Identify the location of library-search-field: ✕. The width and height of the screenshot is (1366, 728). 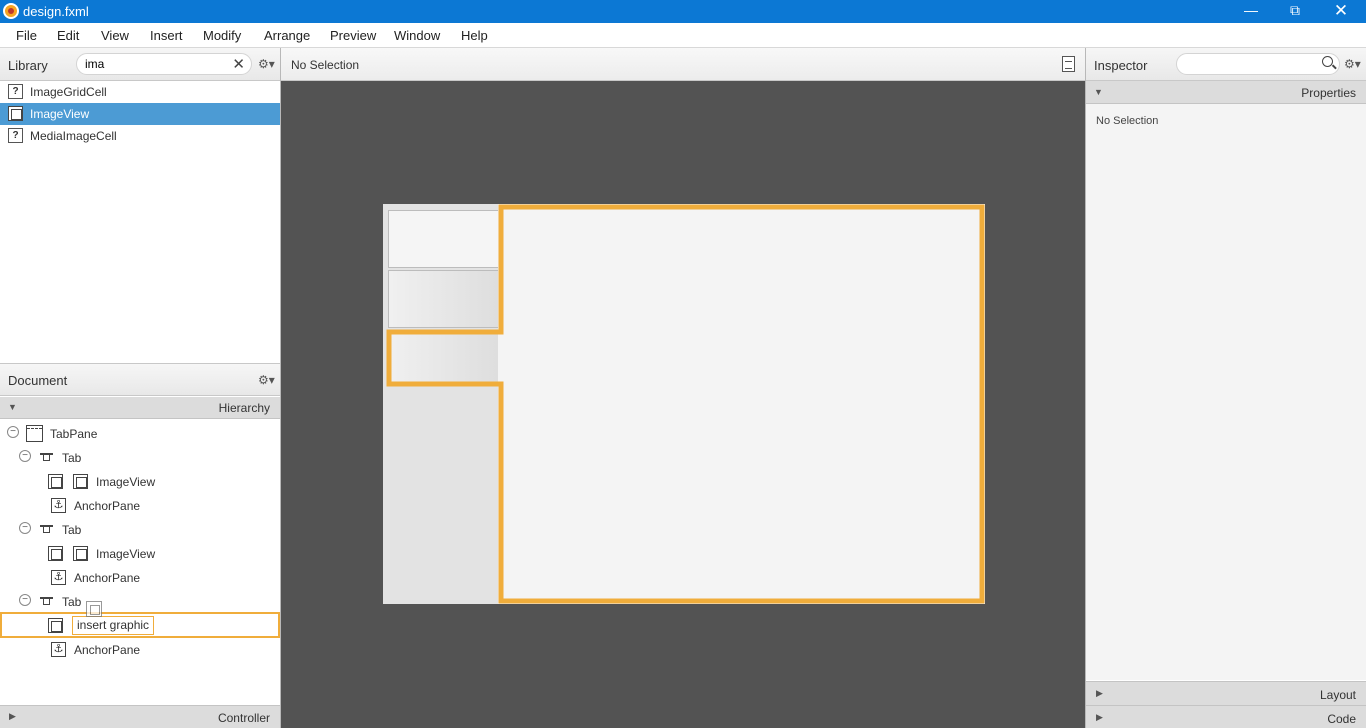
(164, 64).